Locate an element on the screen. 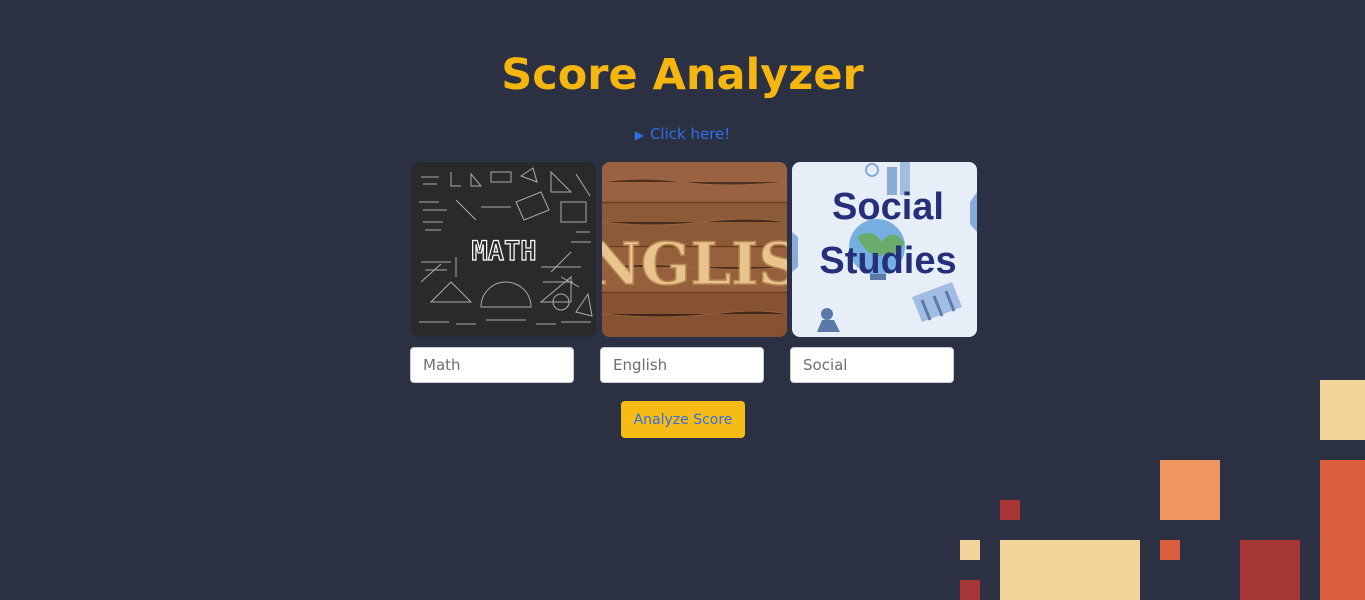  math-image-text: MATH is located at coordinates (503, 251).